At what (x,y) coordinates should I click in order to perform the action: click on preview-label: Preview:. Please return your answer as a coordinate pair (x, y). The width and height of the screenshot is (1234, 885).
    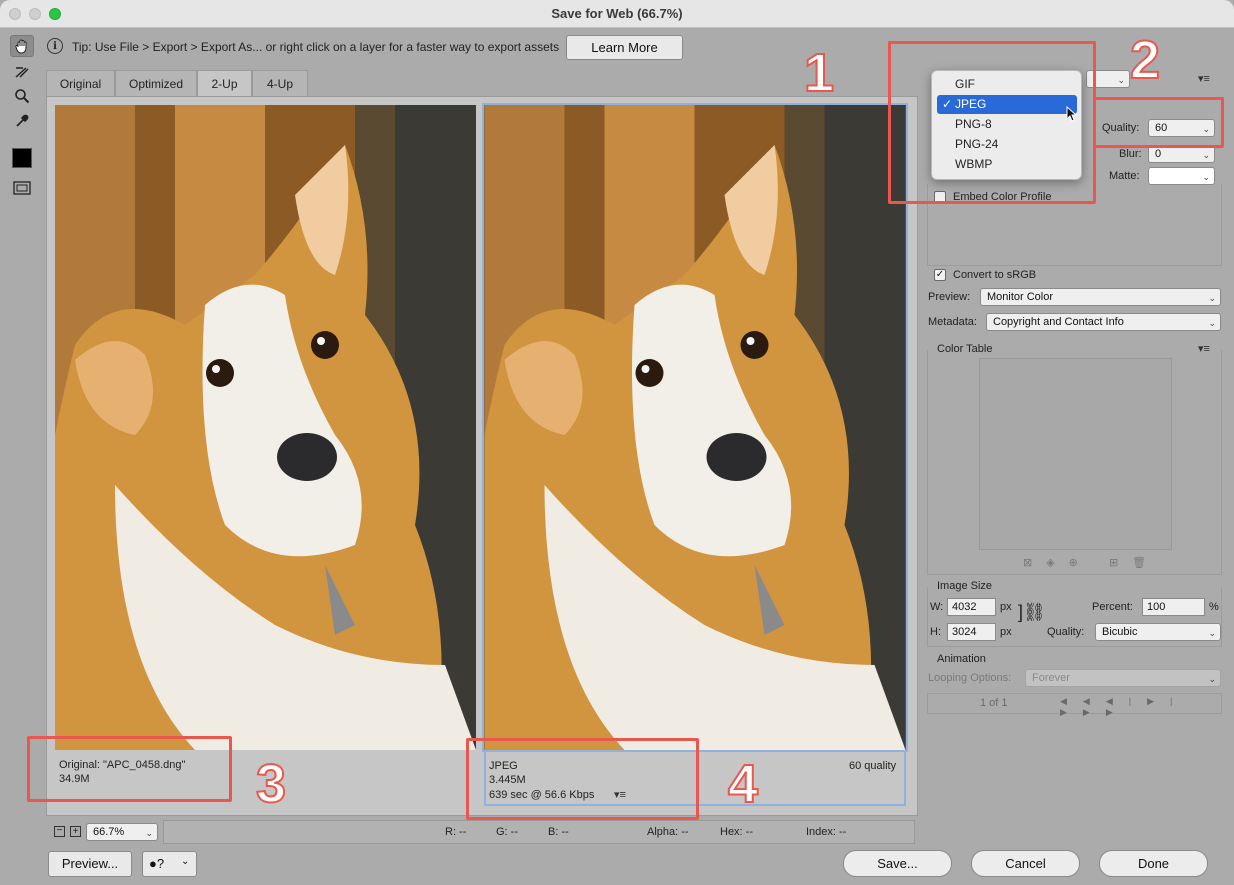
    Looking at the image, I should click on (949, 297).